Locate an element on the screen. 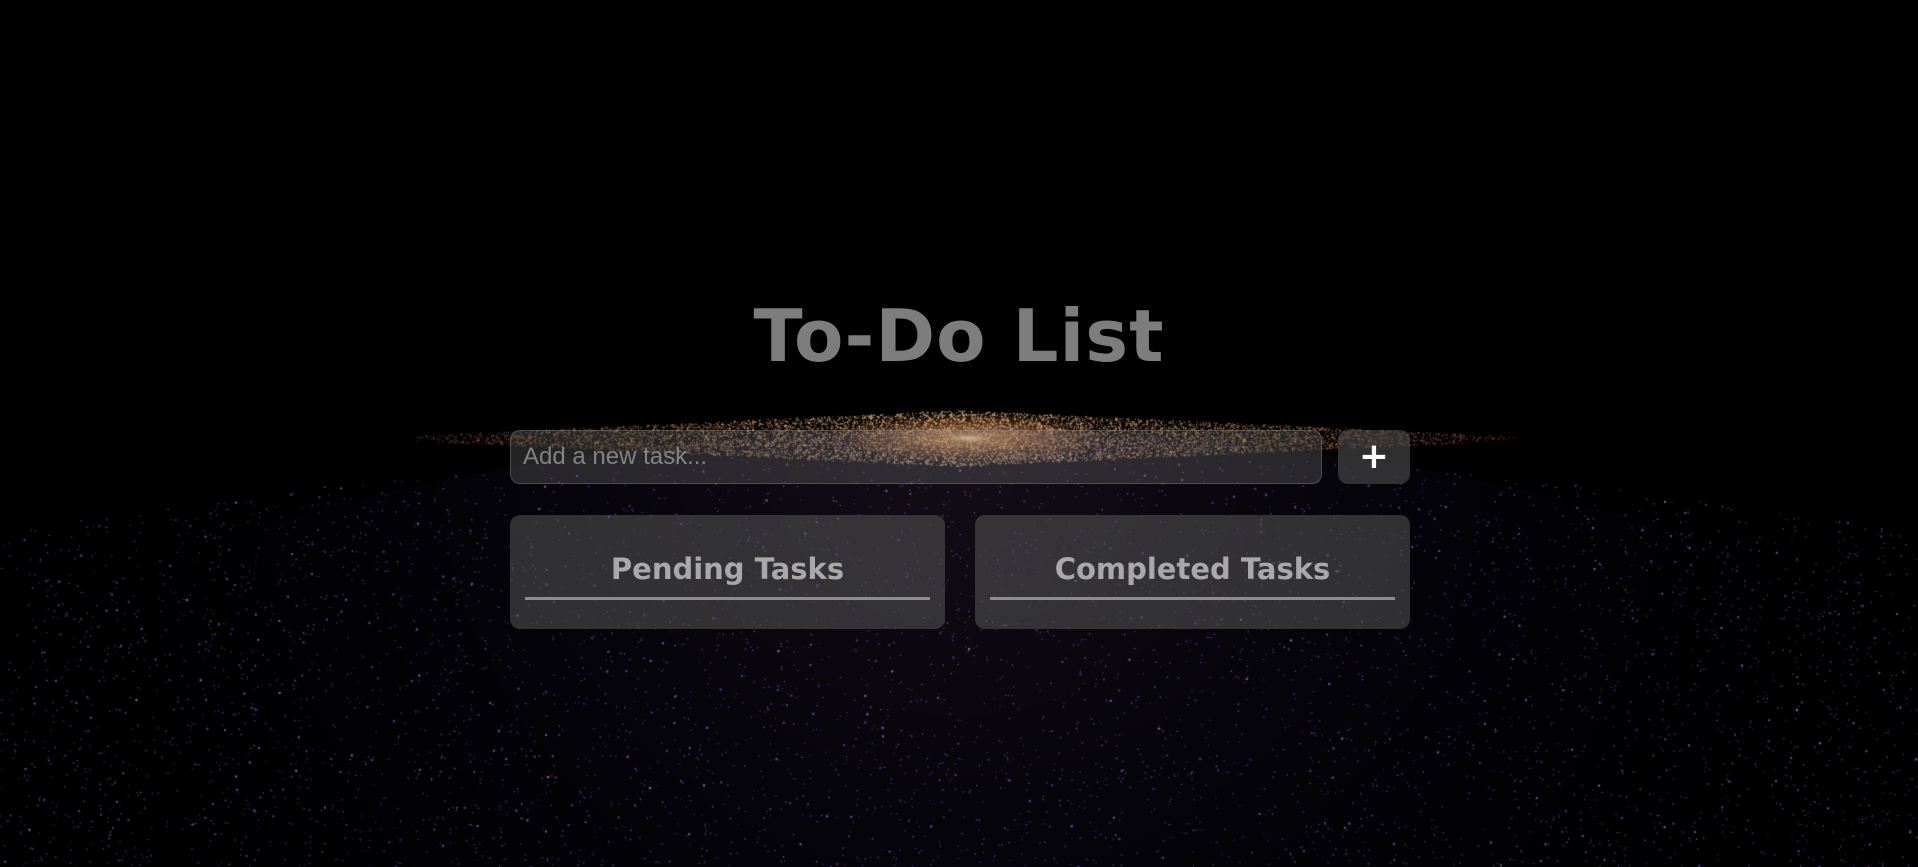 This screenshot has height=867, width=1918. pending-tasks-heading: Pending Tasks is located at coordinates (727, 569).